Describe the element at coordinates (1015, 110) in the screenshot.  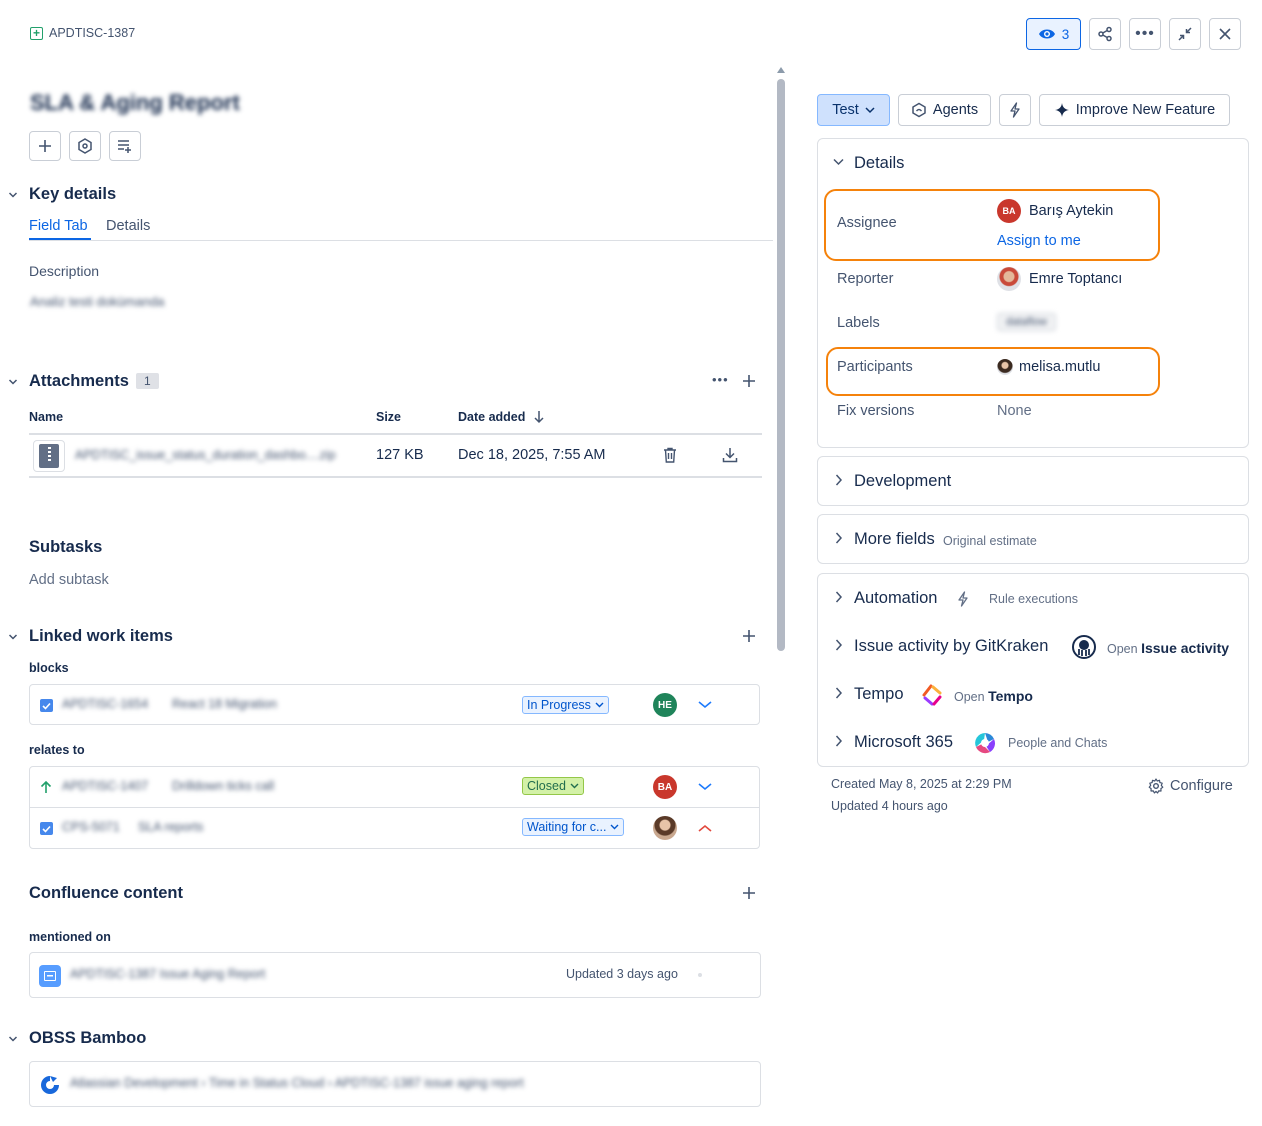
I see `automation-button` at that location.